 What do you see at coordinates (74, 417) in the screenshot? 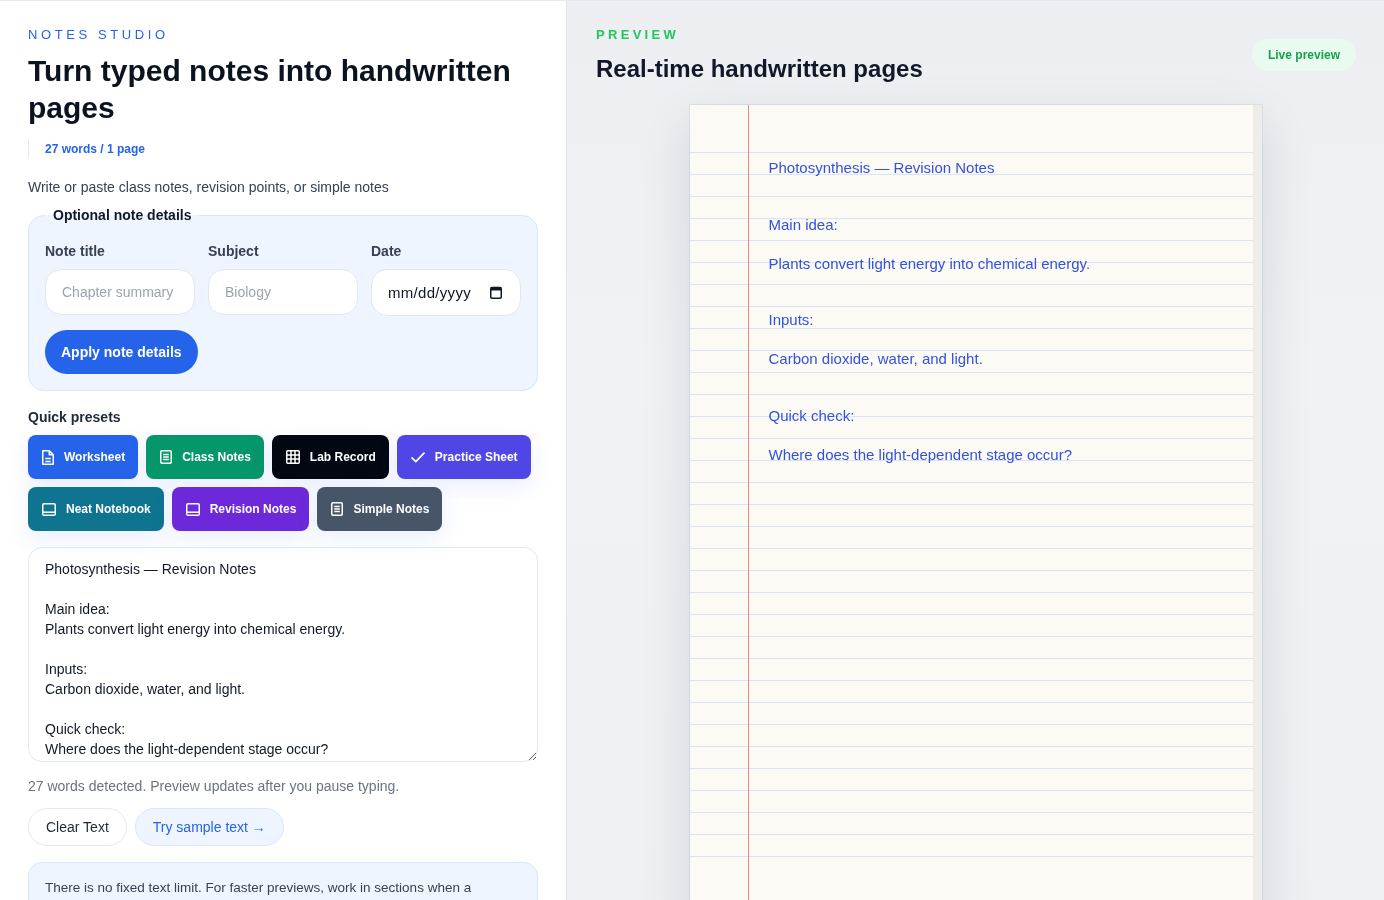
I see `section-label: Quick presets` at bounding box center [74, 417].